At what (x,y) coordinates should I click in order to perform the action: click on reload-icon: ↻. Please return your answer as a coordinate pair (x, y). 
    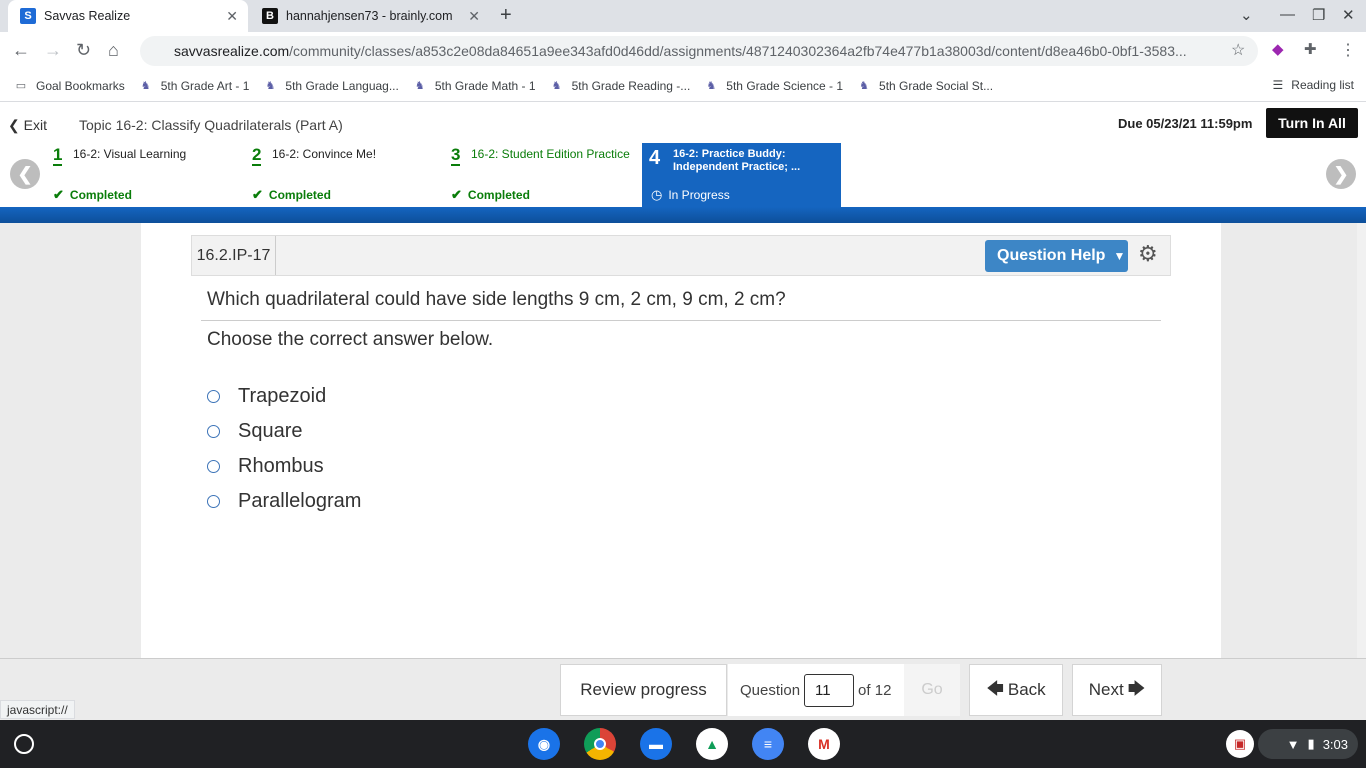
    Looking at the image, I should click on (83, 50).